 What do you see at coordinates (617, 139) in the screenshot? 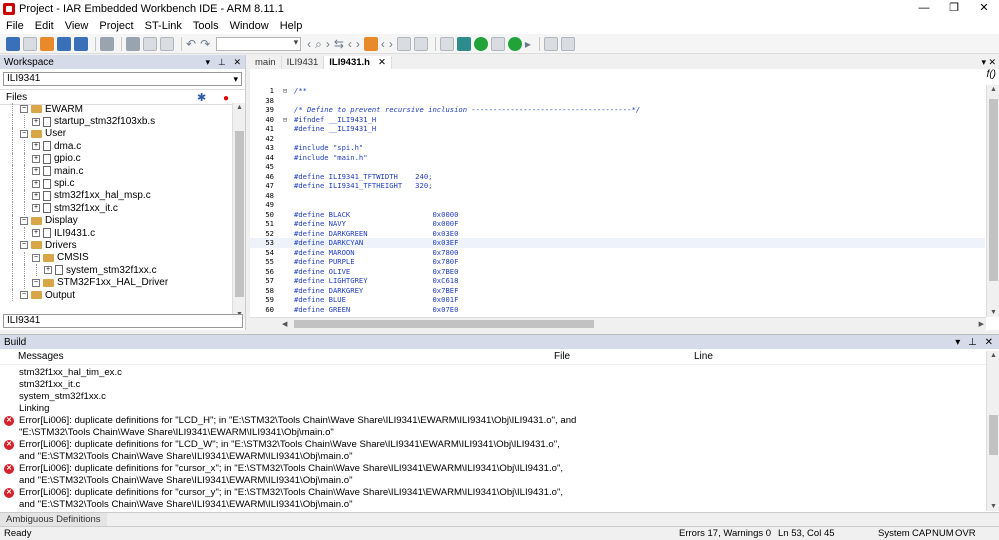
I see `code-line: 42` at bounding box center [617, 139].